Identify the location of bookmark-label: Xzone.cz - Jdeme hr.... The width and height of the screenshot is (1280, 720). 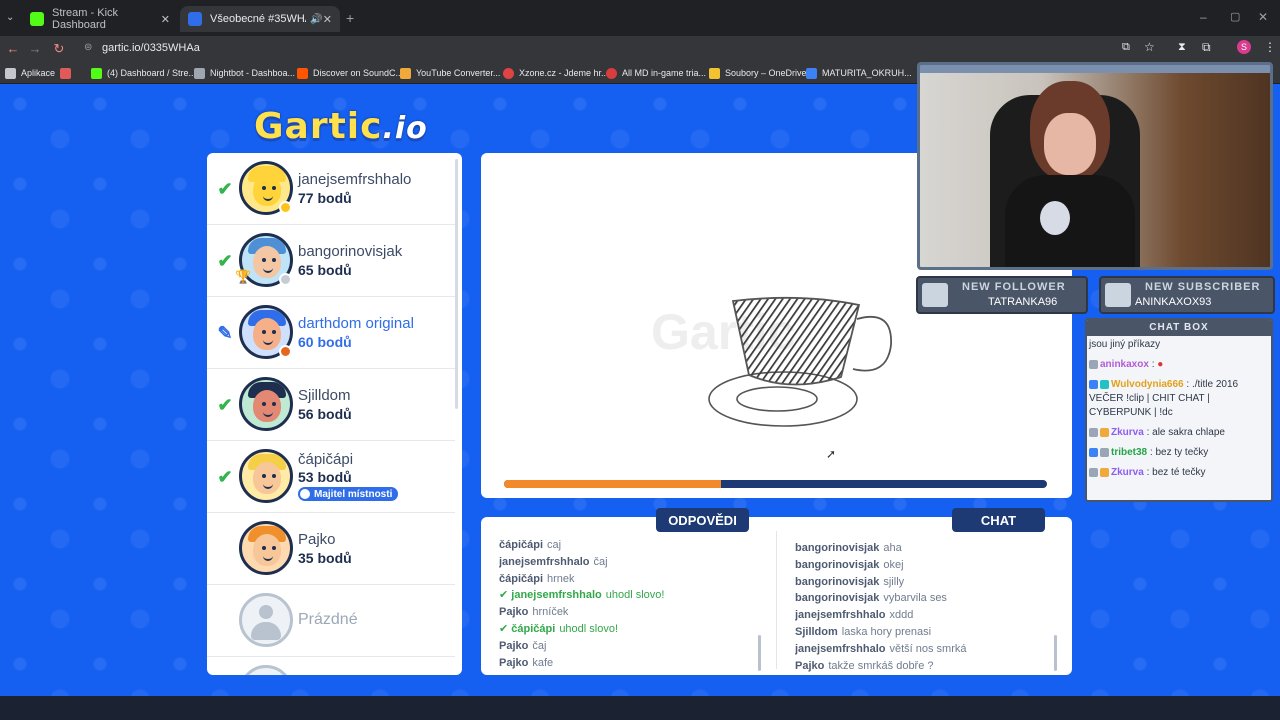
(564, 73).